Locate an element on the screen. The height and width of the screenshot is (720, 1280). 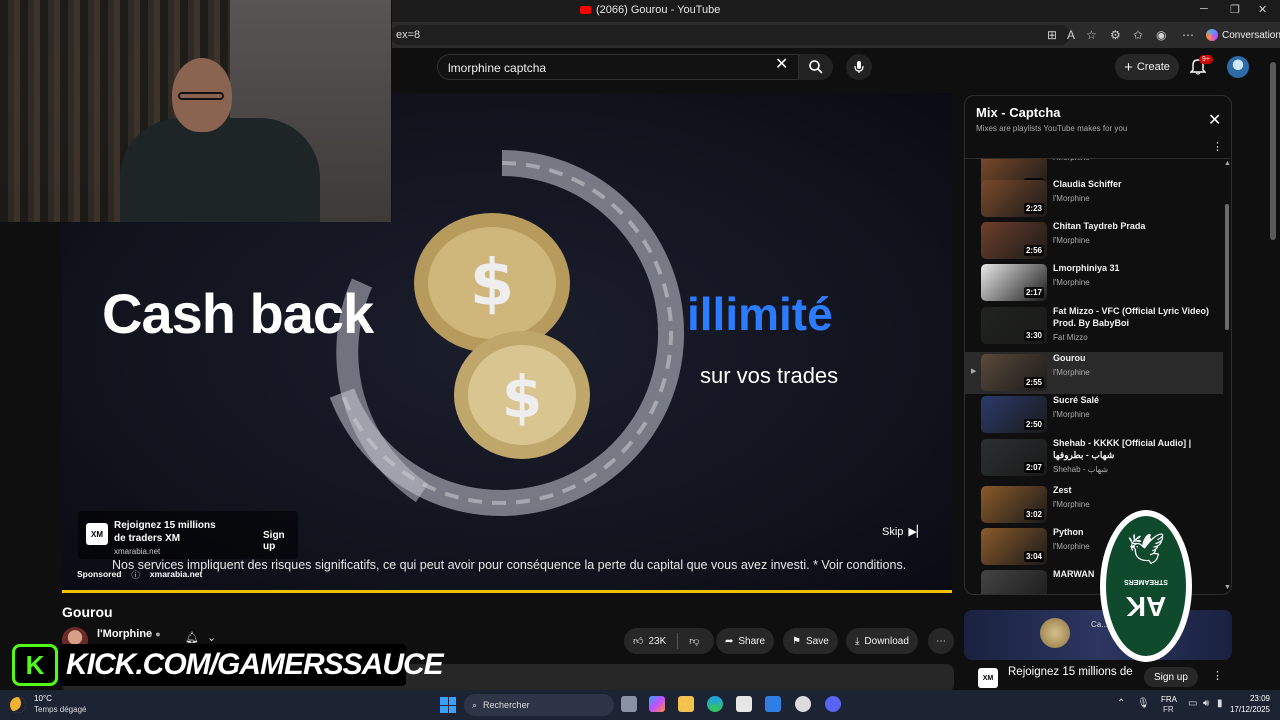
download-button: ⤓ Download is located at coordinates (882, 641).